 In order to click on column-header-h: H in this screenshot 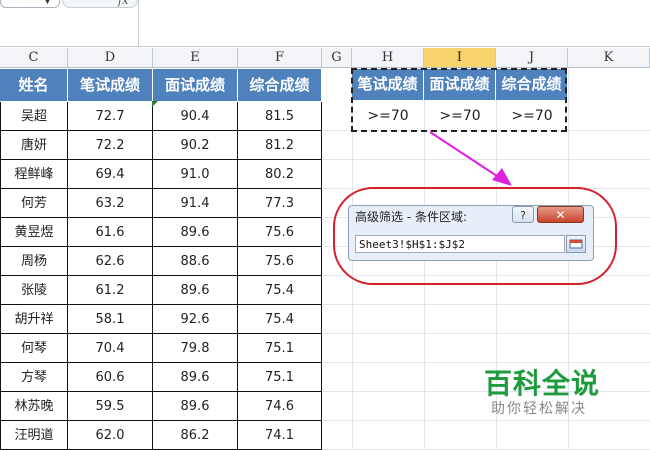, I will do `click(388, 58)`.